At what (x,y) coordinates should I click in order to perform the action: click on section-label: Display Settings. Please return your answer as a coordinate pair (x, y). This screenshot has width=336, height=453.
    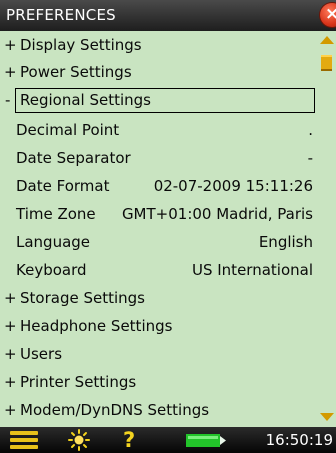
    Looking at the image, I should click on (81, 45).